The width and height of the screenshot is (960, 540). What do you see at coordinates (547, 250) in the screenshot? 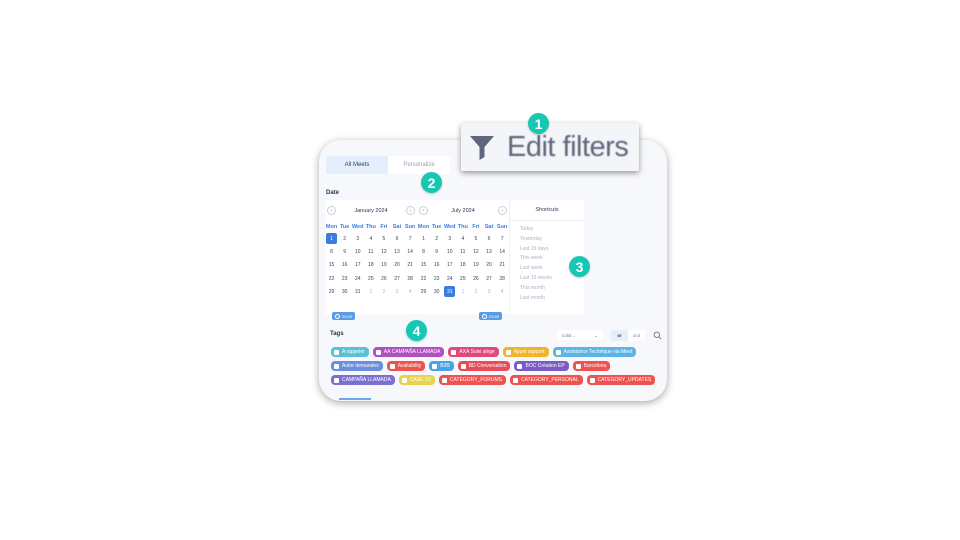
I see `shortcut-item: Last 15 days` at bounding box center [547, 250].